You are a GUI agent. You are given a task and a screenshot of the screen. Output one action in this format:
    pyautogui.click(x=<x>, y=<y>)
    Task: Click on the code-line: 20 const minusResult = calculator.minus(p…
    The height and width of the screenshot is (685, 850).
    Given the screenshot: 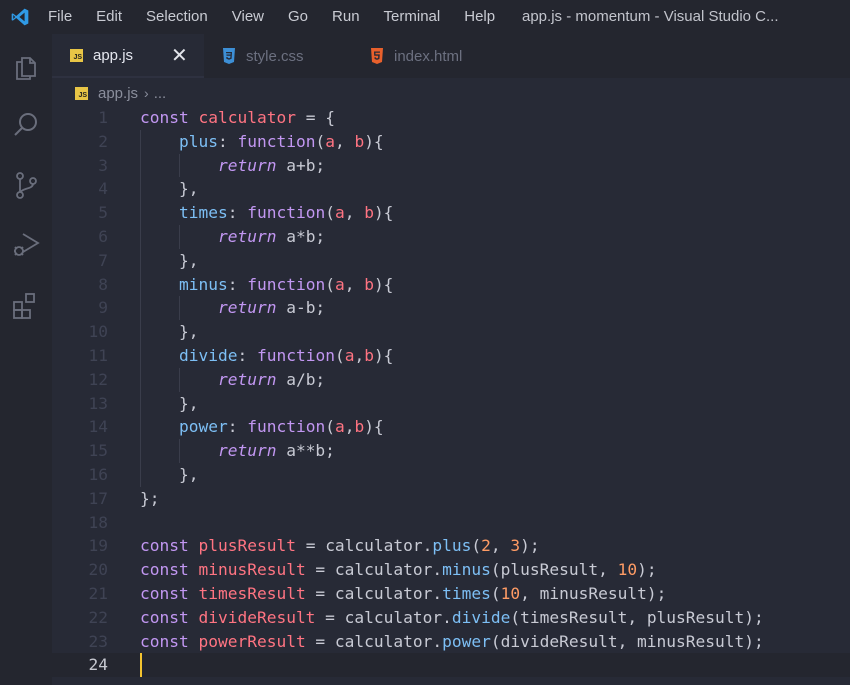 What is the action you would take?
    pyautogui.click(x=451, y=570)
    